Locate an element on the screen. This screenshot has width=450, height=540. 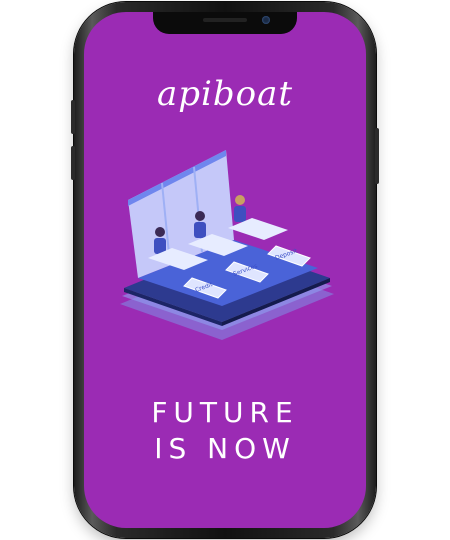
speaker-grille is located at coordinates (225, 20).